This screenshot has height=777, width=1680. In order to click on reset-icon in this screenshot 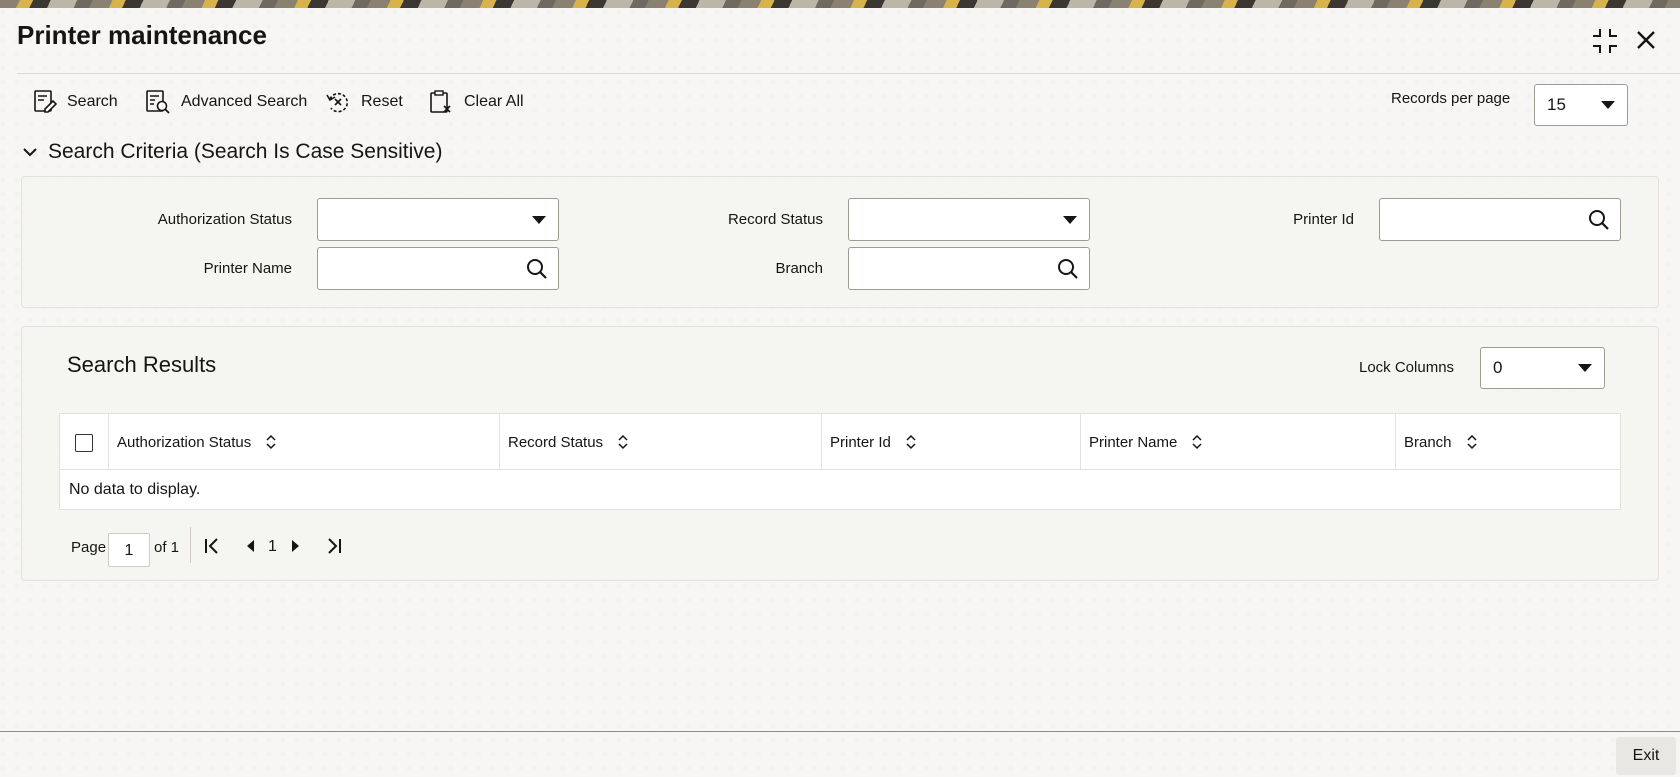, I will do `click(337, 102)`.